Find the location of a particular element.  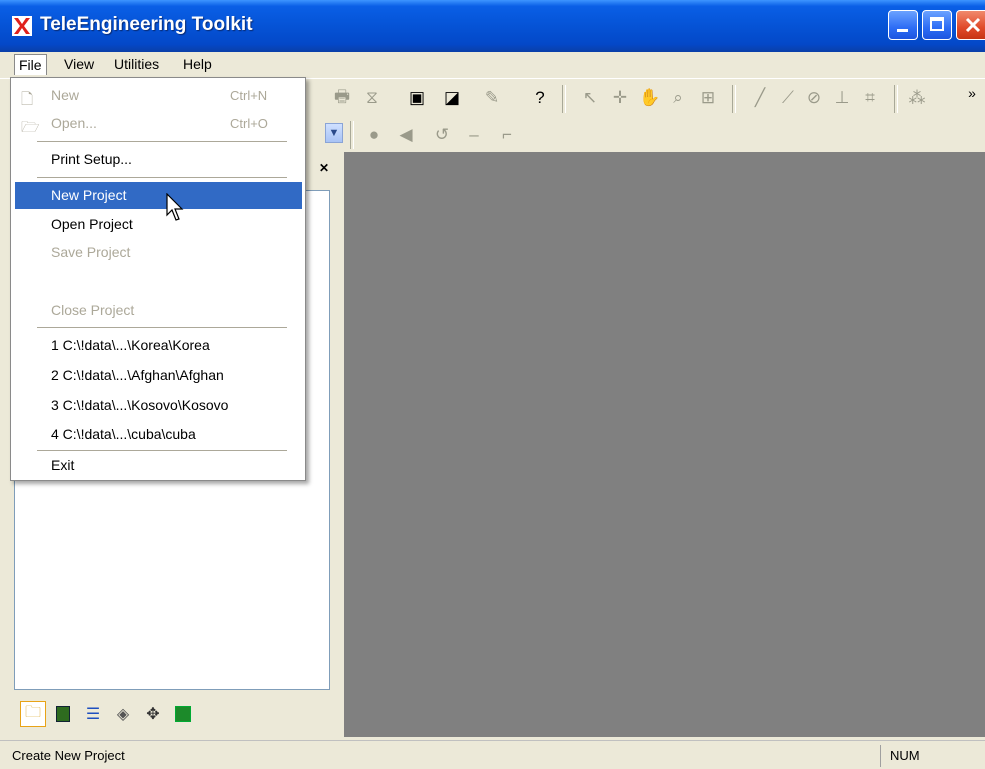

menu-item-close-project: Close Project is located at coordinates (158, 310).